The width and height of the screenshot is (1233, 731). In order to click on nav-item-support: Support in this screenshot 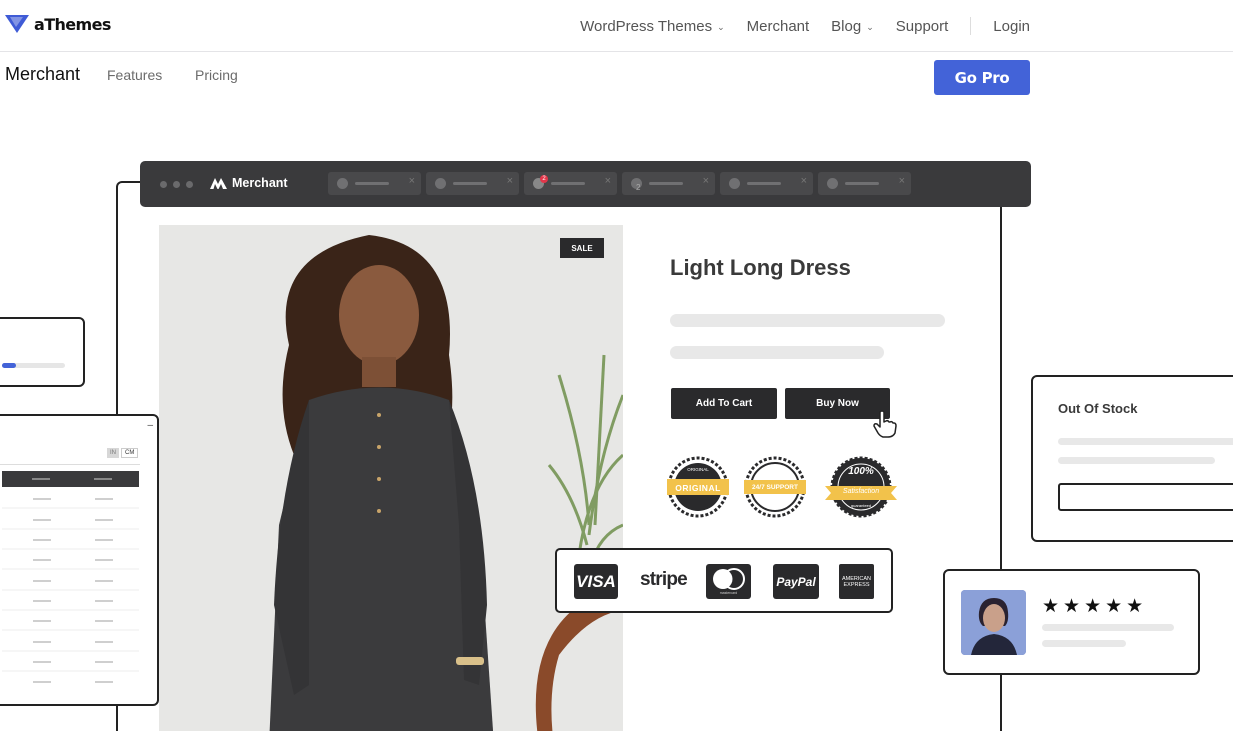, I will do `click(922, 26)`.